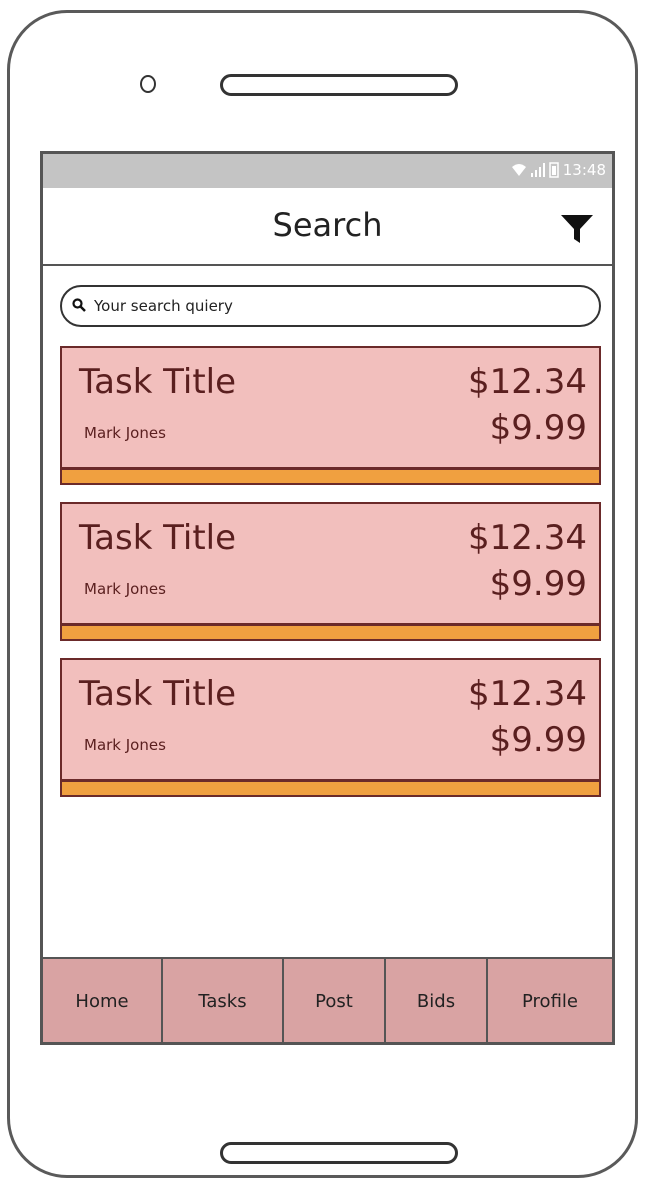 This screenshot has height=1183, width=647. Describe the element at coordinates (103, 1000) in the screenshot. I see `nav-home: Home` at that location.